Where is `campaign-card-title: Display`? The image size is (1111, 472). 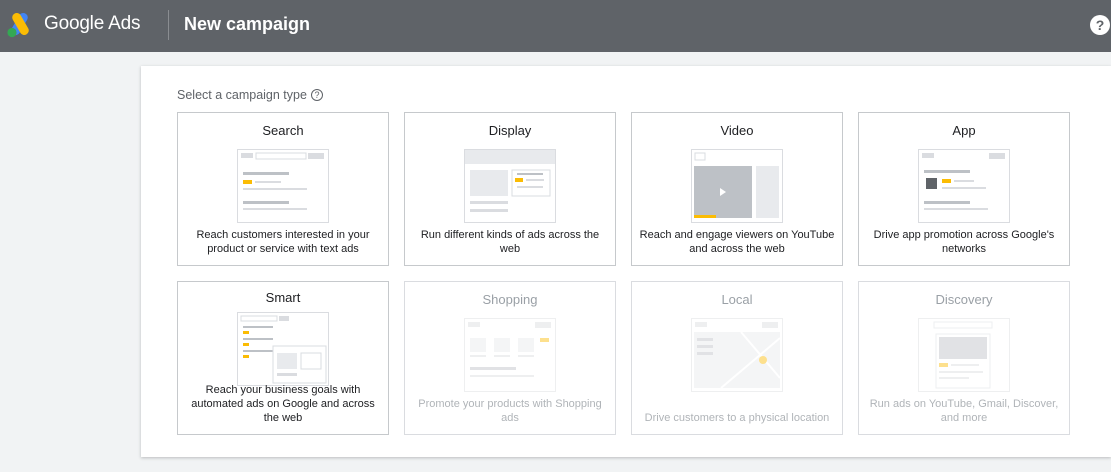
campaign-card-title: Display is located at coordinates (510, 130).